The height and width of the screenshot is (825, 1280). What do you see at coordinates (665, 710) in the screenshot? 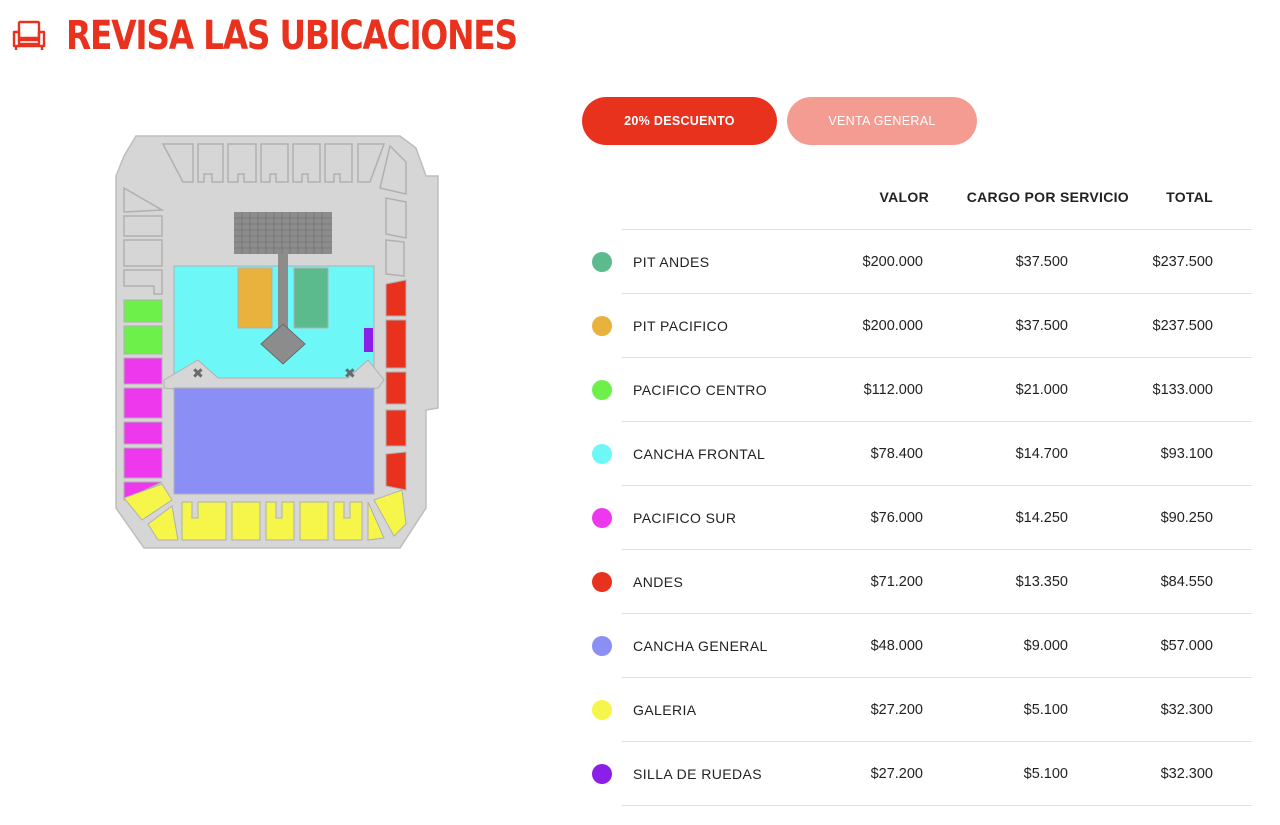
I see `section-name: GALERIA` at bounding box center [665, 710].